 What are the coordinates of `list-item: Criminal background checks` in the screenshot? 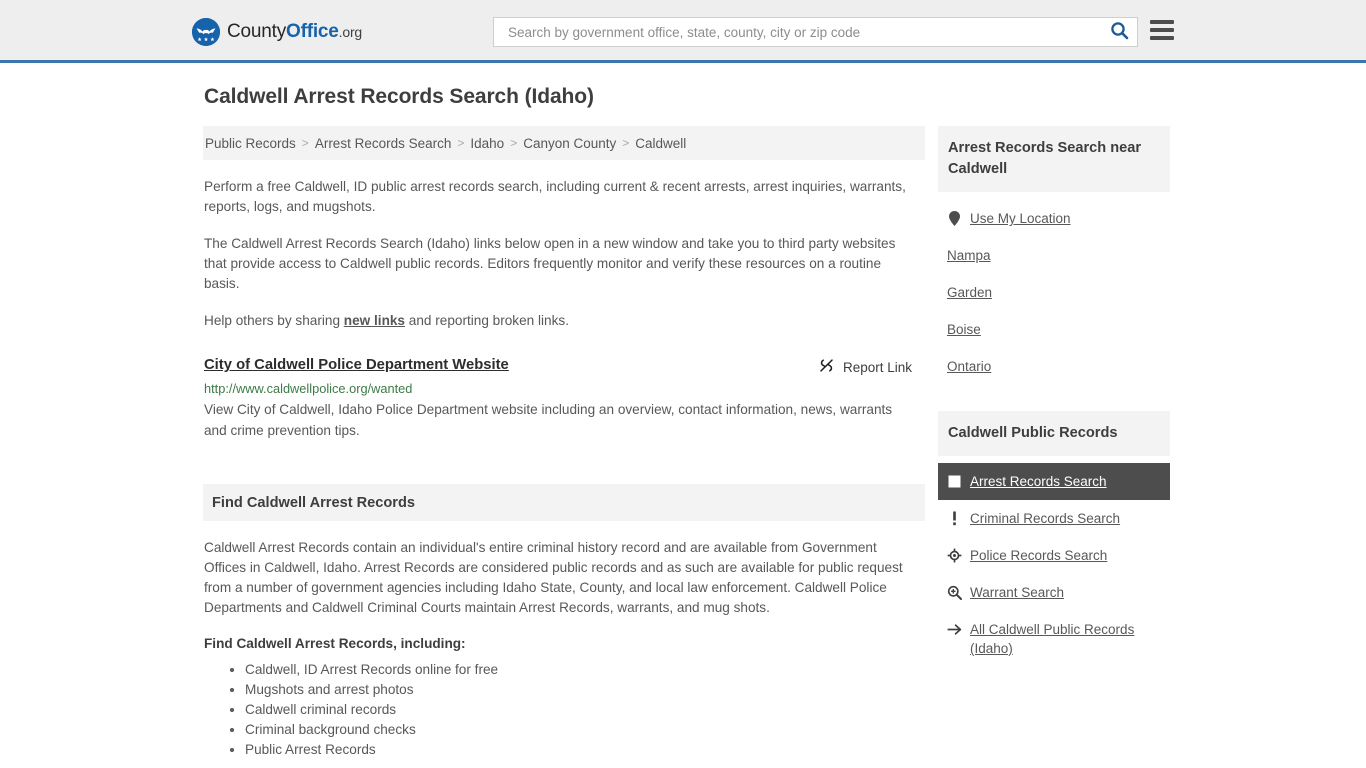 It's located at (581, 730).